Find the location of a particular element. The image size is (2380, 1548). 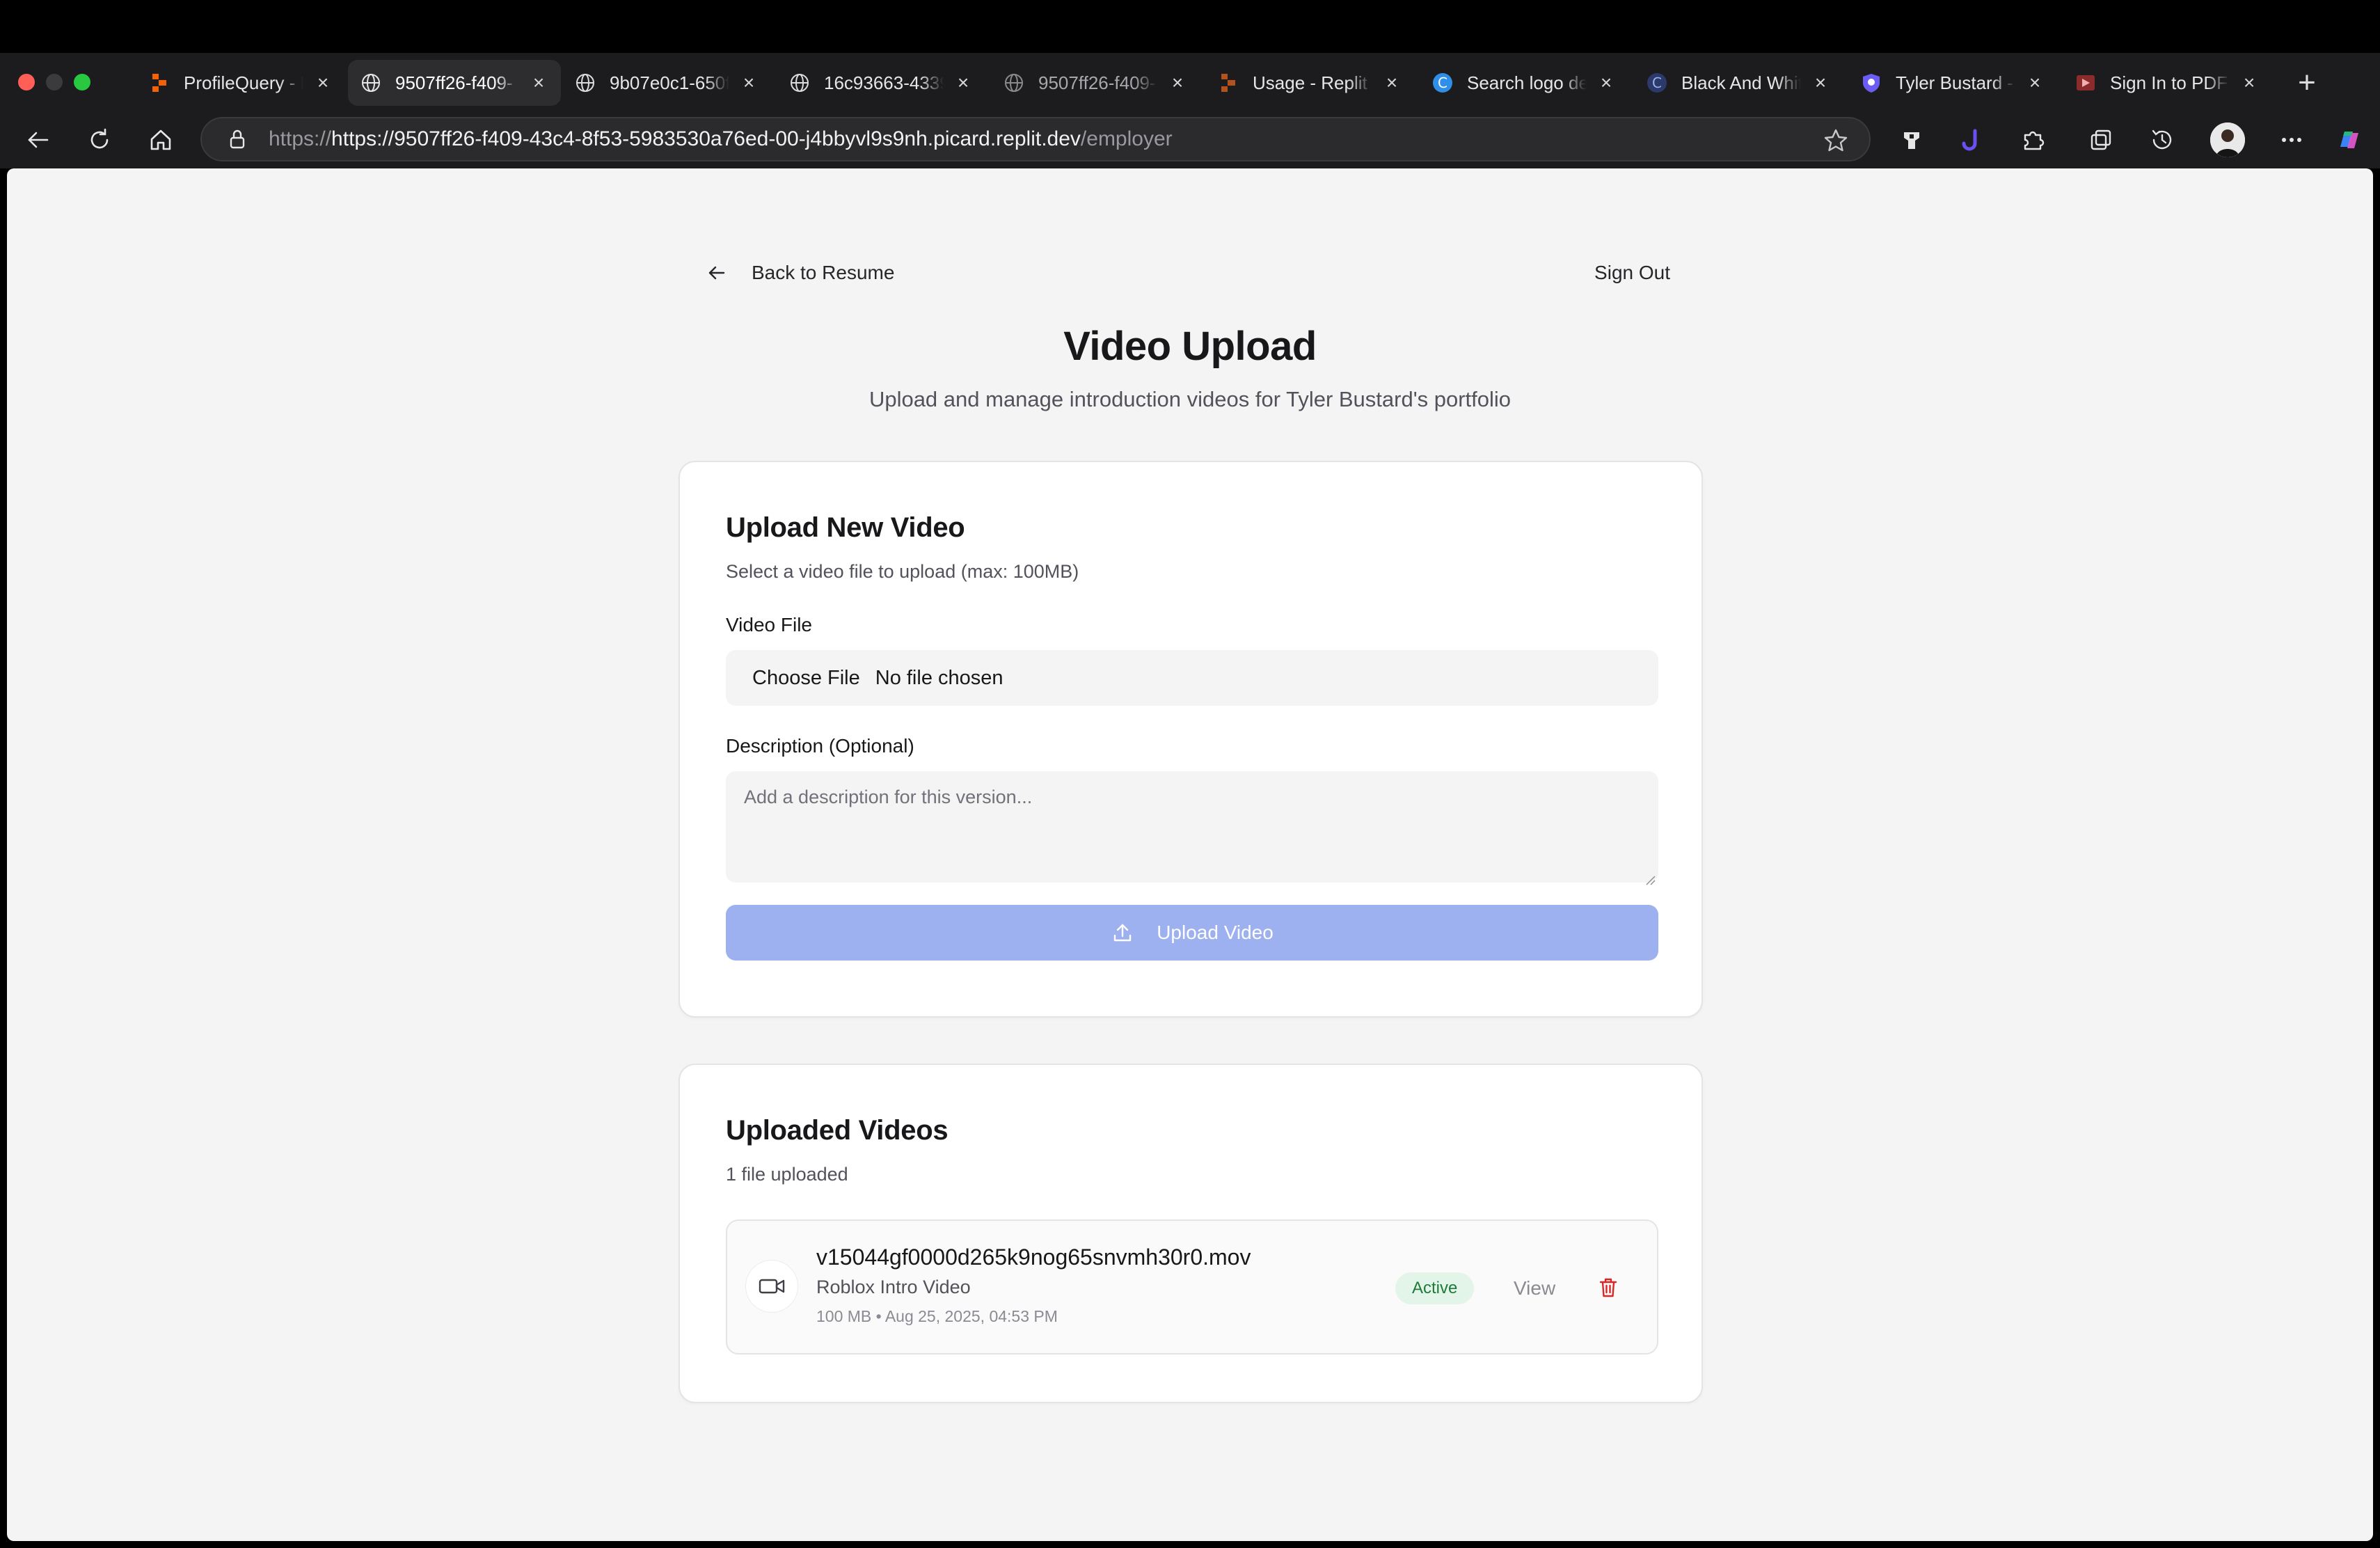

sign-out-button: Sign Out is located at coordinates (1632, 273).